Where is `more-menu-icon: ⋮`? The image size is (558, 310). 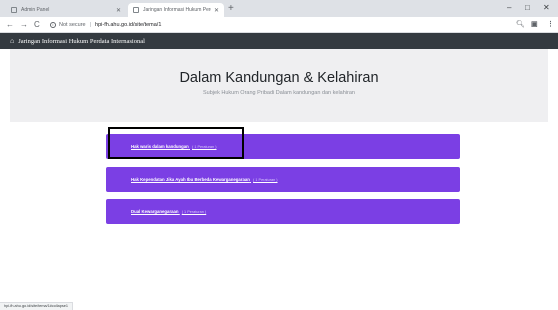 more-menu-icon: ⋮ is located at coordinates (550, 25).